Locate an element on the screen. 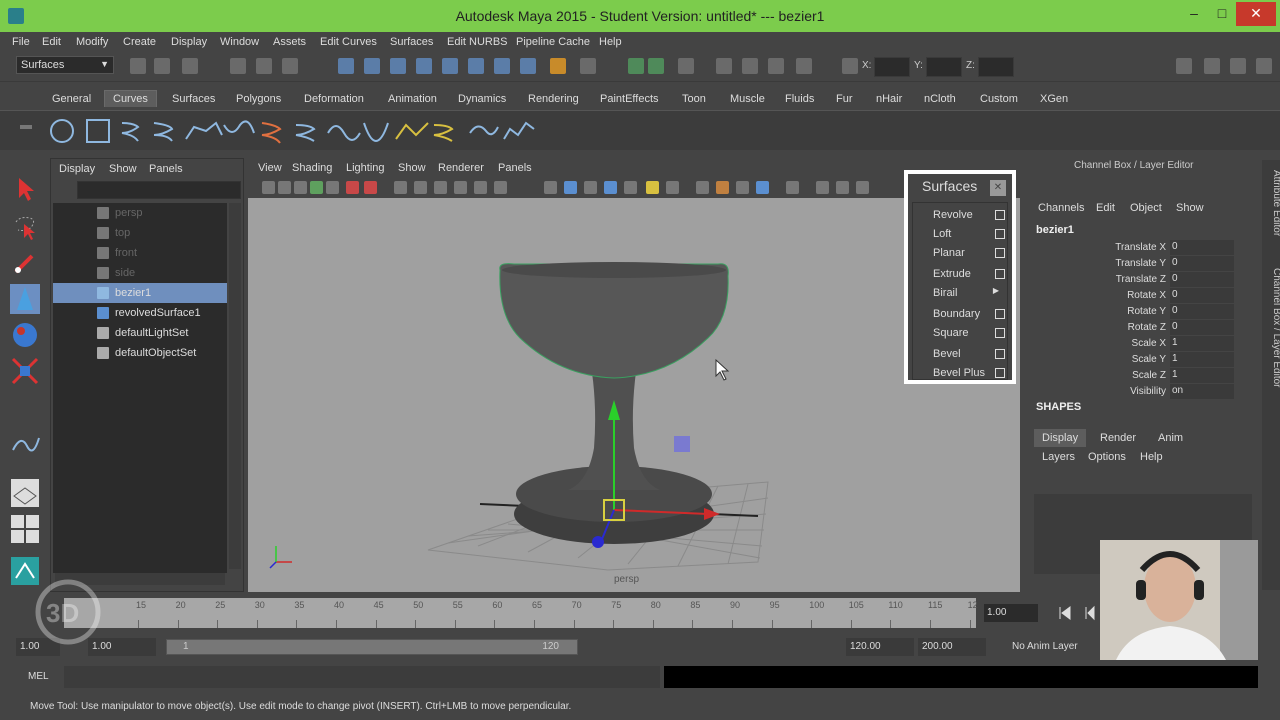 The width and height of the screenshot is (1280, 720). outliner-vertical-scrollbar is located at coordinates (235, 386).